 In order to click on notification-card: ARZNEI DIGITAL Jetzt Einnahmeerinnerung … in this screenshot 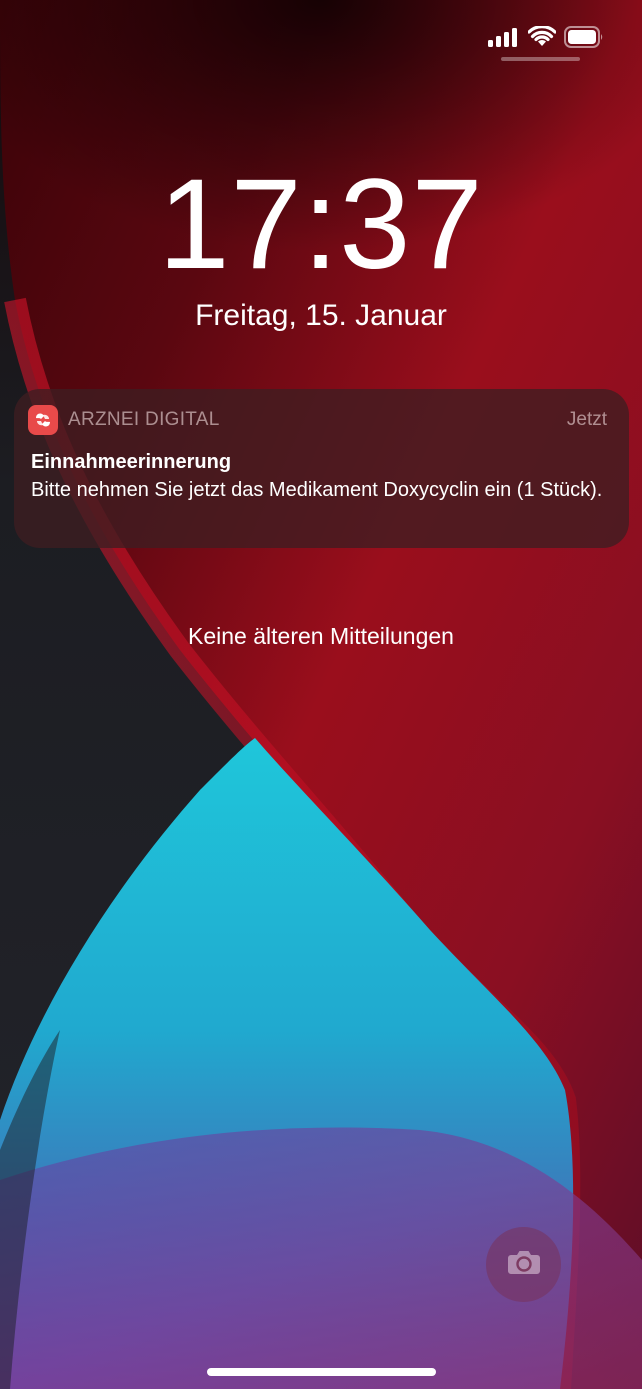, I will do `click(321, 468)`.